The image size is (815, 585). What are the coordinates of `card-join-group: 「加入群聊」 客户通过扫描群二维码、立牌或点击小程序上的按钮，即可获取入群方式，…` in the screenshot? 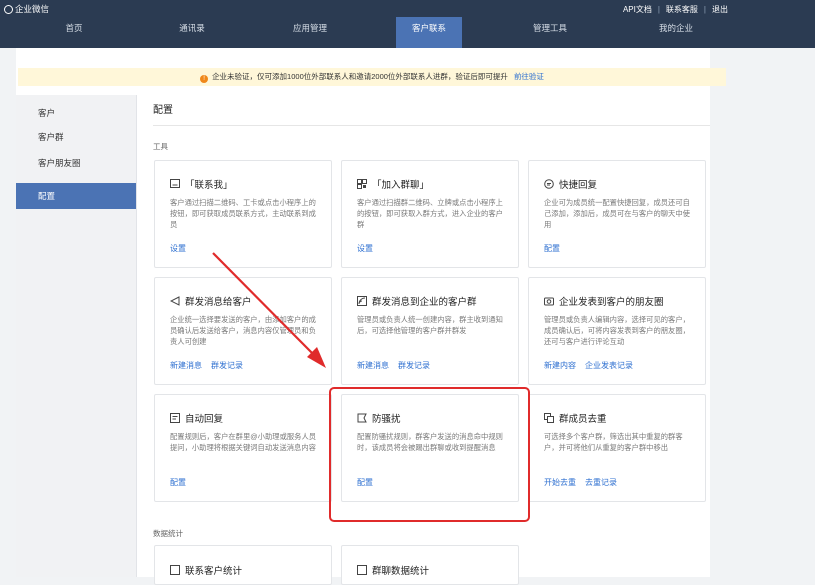 It's located at (430, 214).